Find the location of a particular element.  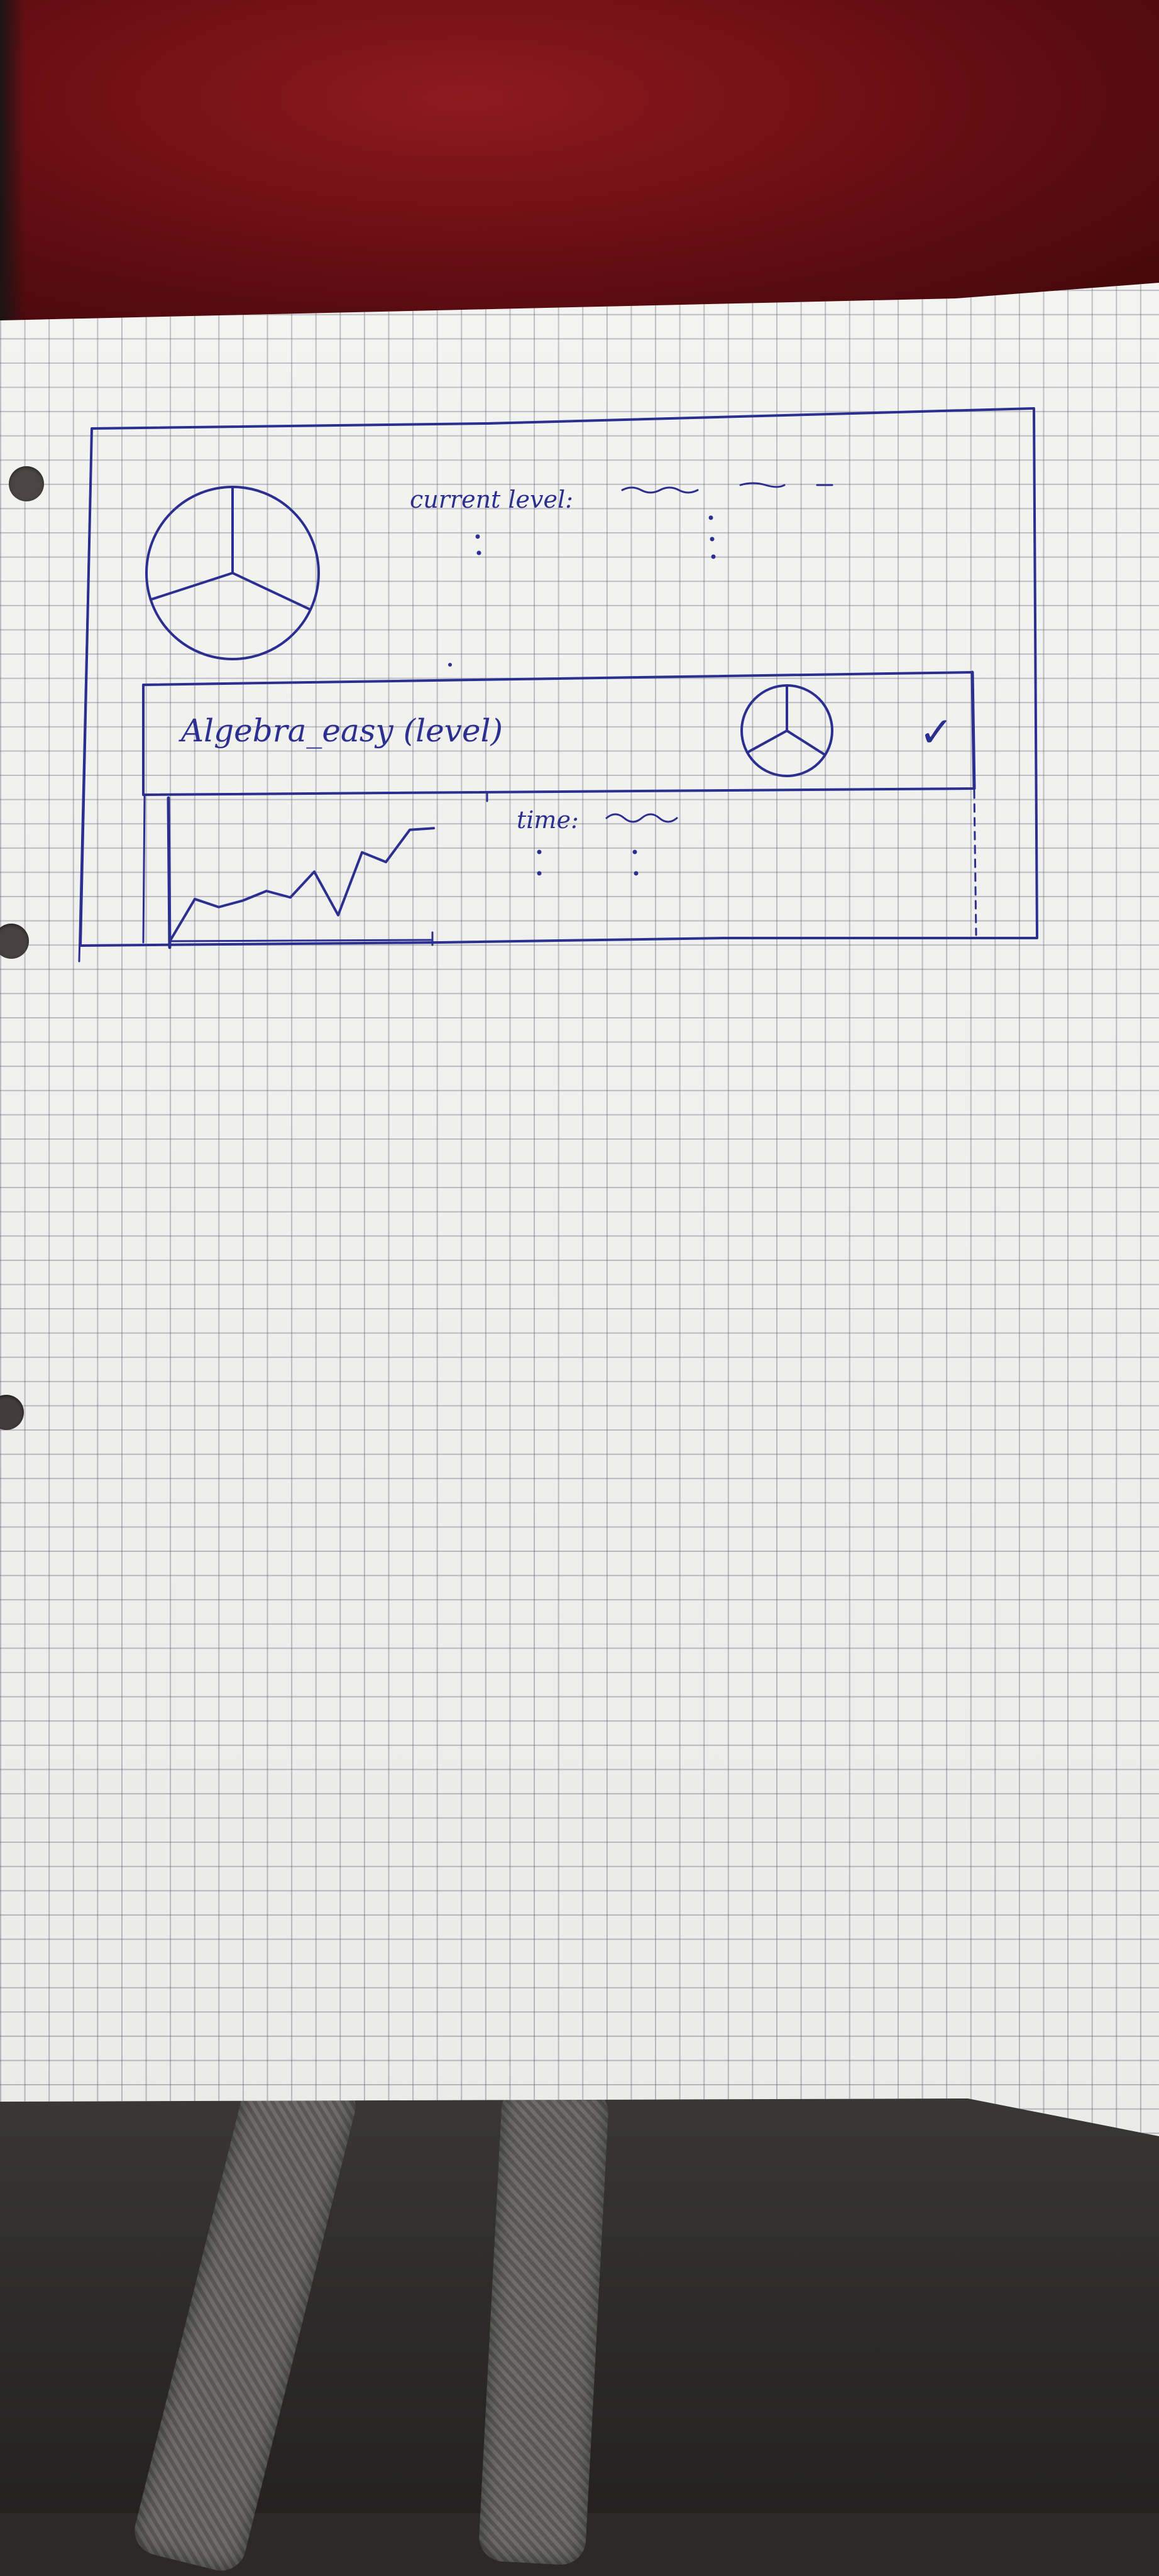

large-pie-chart is located at coordinates (233, 573).